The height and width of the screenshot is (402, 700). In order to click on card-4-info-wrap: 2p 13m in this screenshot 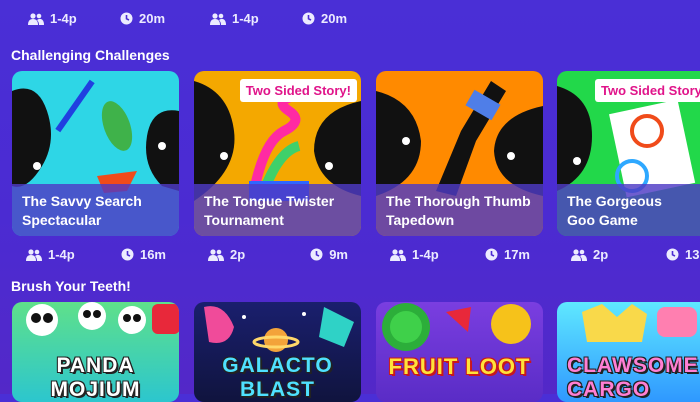, I will do `click(635, 171)`.